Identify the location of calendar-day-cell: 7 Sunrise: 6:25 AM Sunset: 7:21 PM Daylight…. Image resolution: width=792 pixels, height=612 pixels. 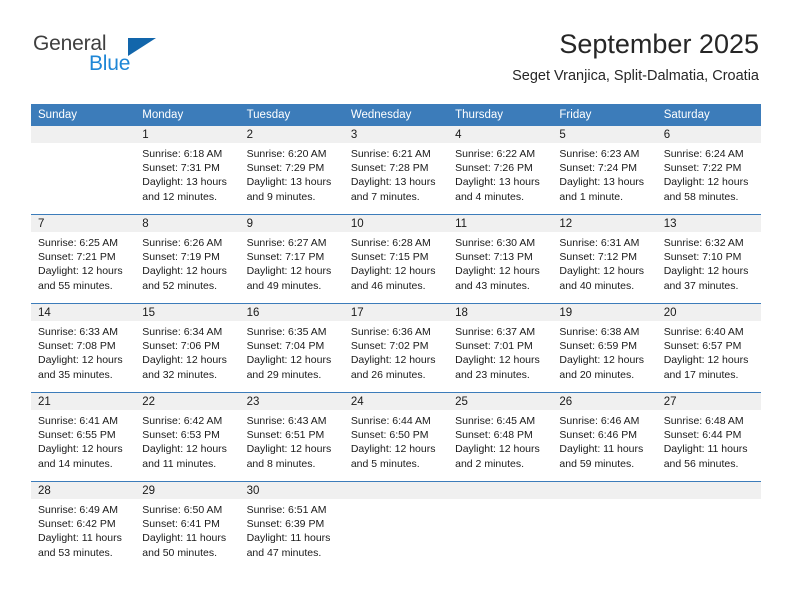
(83, 259).